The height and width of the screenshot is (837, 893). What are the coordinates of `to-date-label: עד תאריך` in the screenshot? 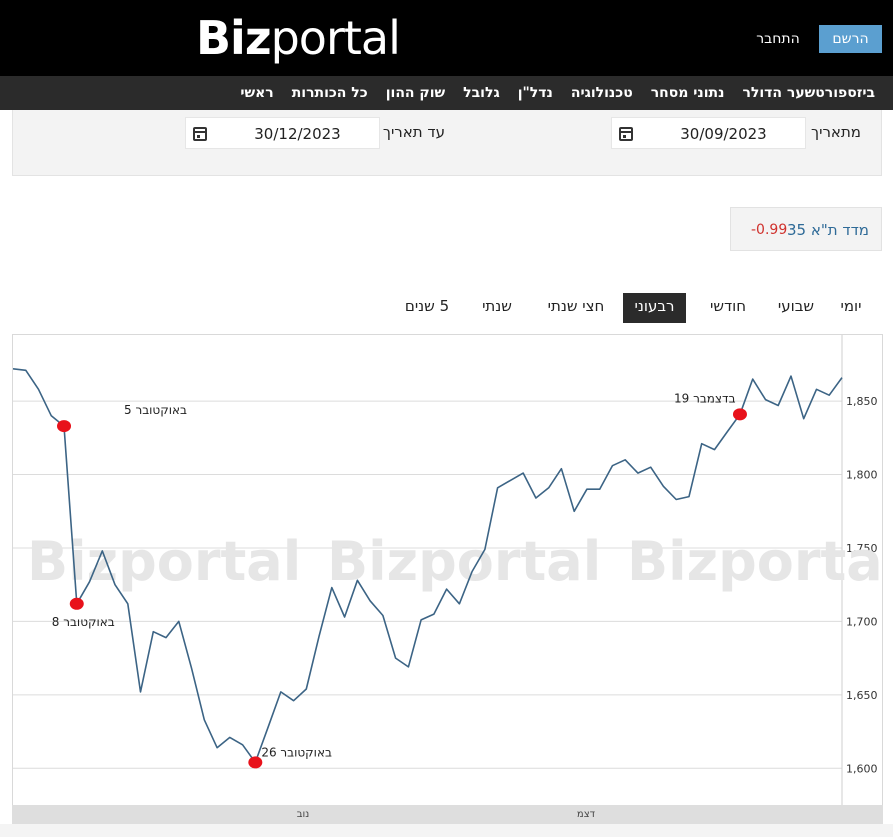 It's located at (413, 132).